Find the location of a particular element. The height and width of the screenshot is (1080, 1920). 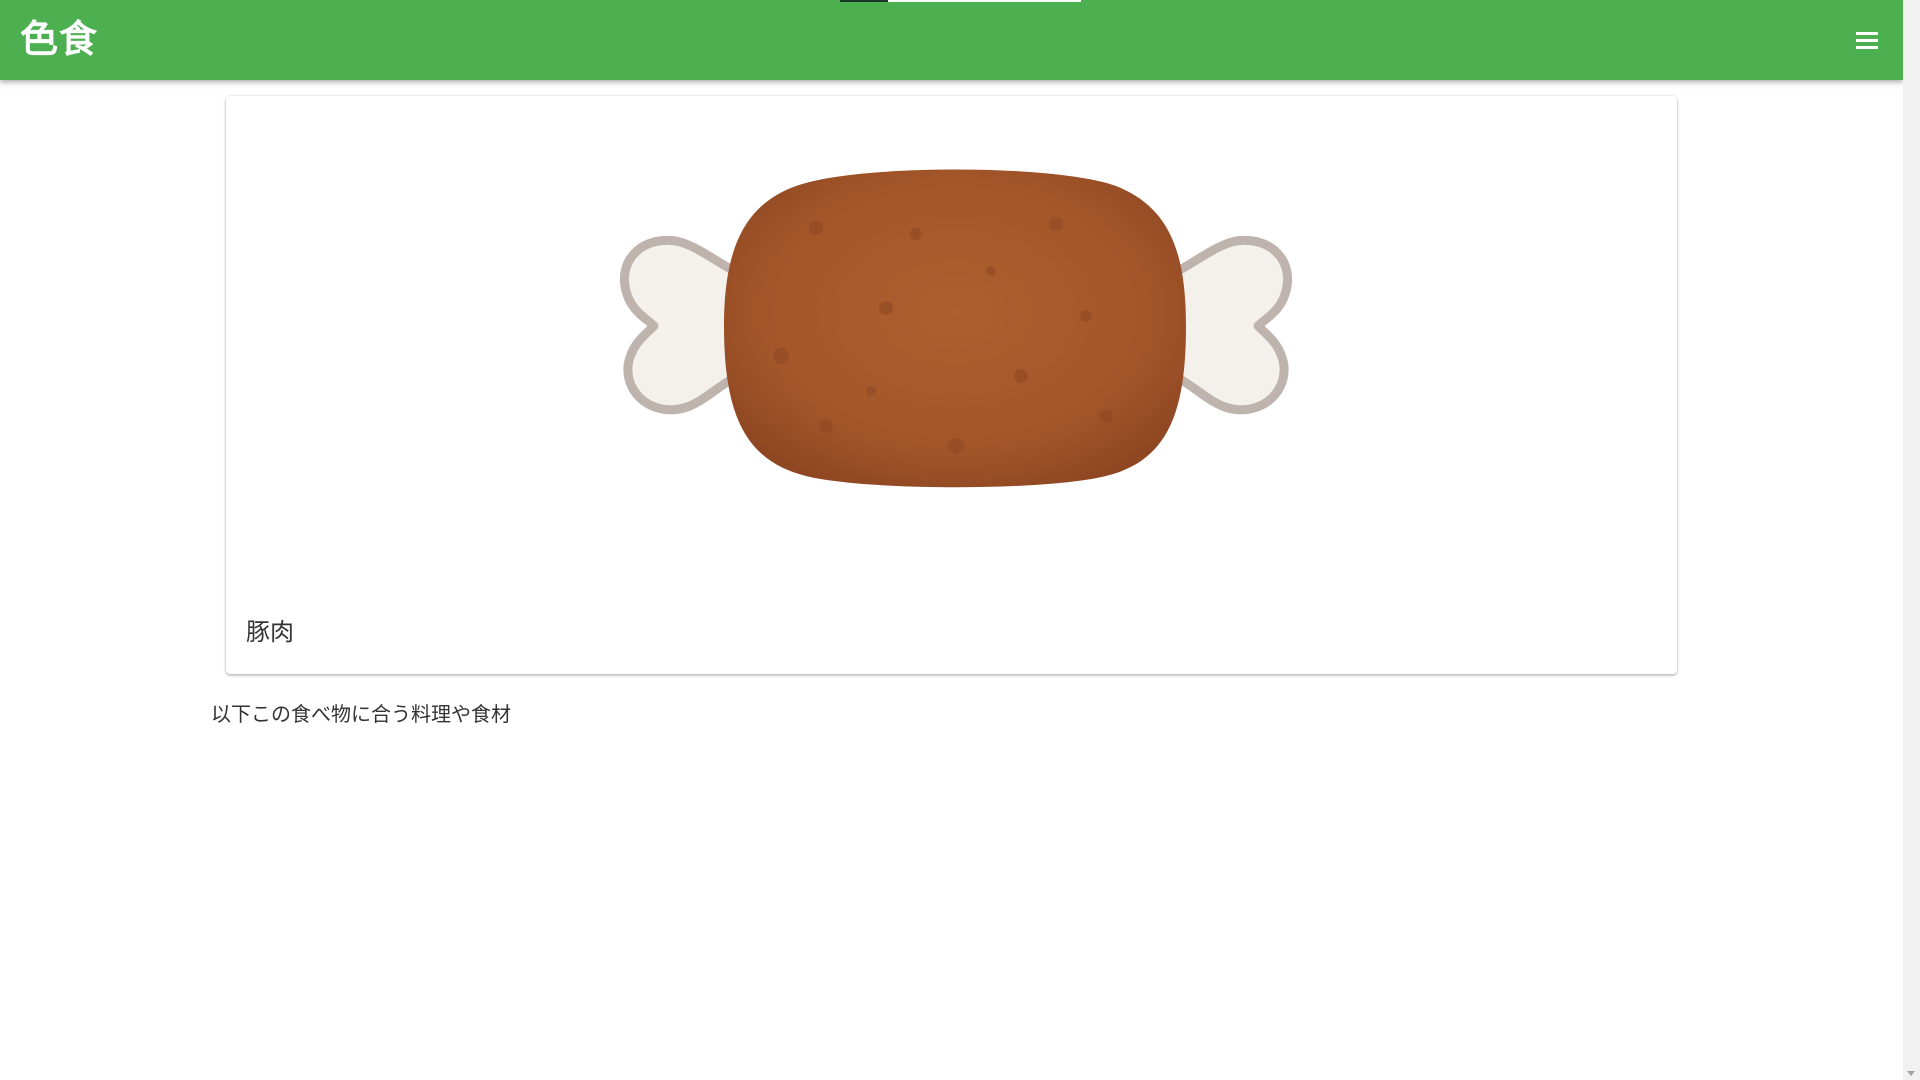

progress-indicator is located at coordinates (864, 1).